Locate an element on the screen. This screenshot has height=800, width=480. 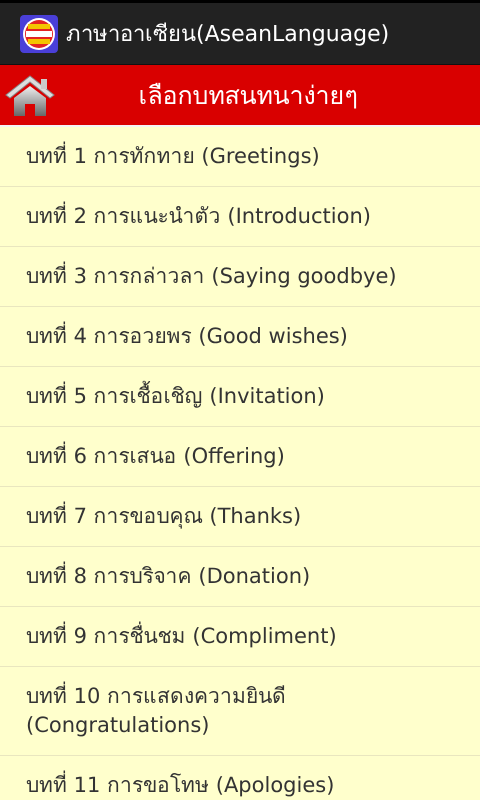
app-title: ภาษาอาเซียน(AseanLanguage) is located at coordinates (228, 35).